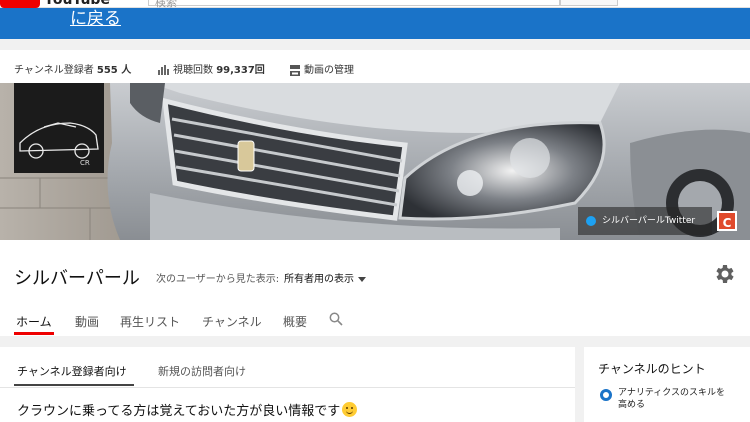  What do you see at coordinates (240, 70) in the screenshot?
I see `view-count-value: 99,337回` at bounding box center [240, 70].